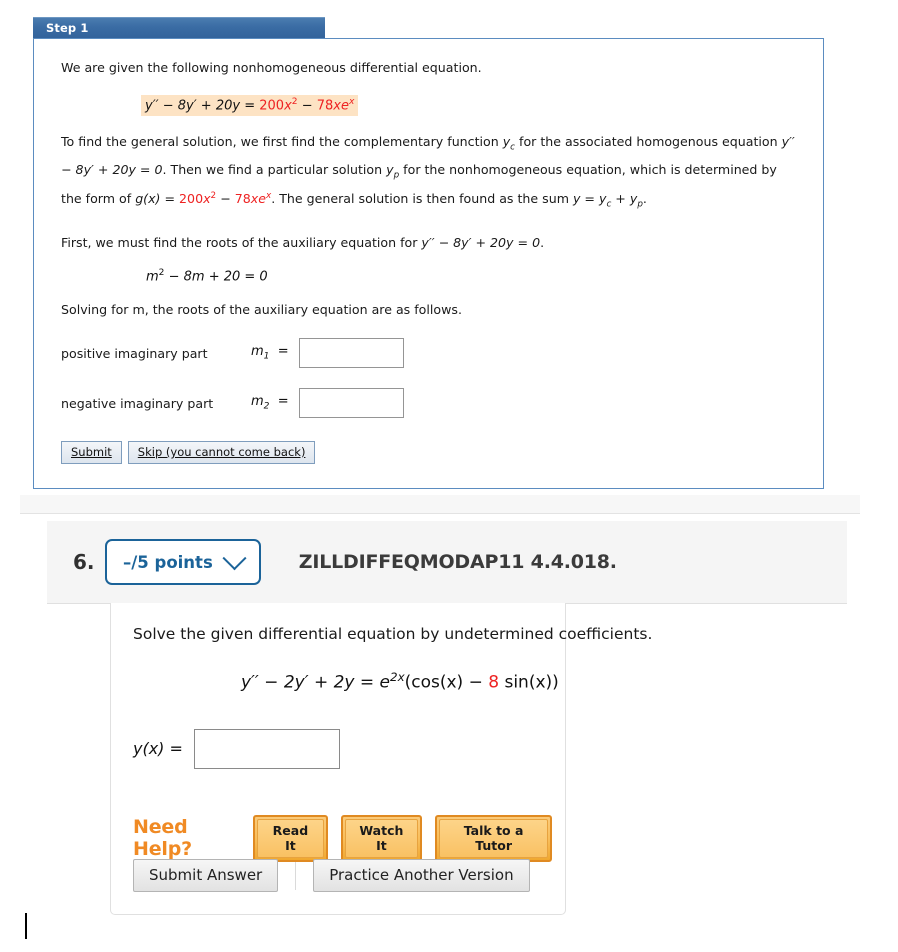  Describe the element at coordinates (179, 27) in the screenshot. I see `step-tab-header: Step 1` at that location.